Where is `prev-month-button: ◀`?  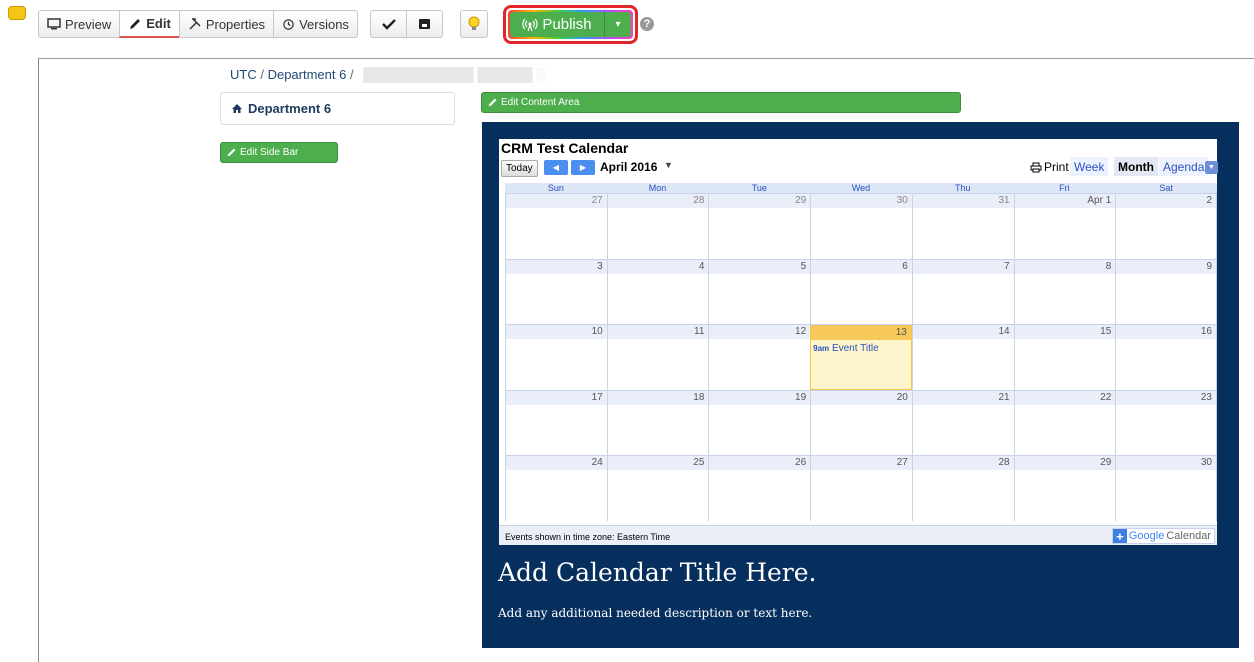
prev-month-button: ◀ is located at coordinates (556, 167).